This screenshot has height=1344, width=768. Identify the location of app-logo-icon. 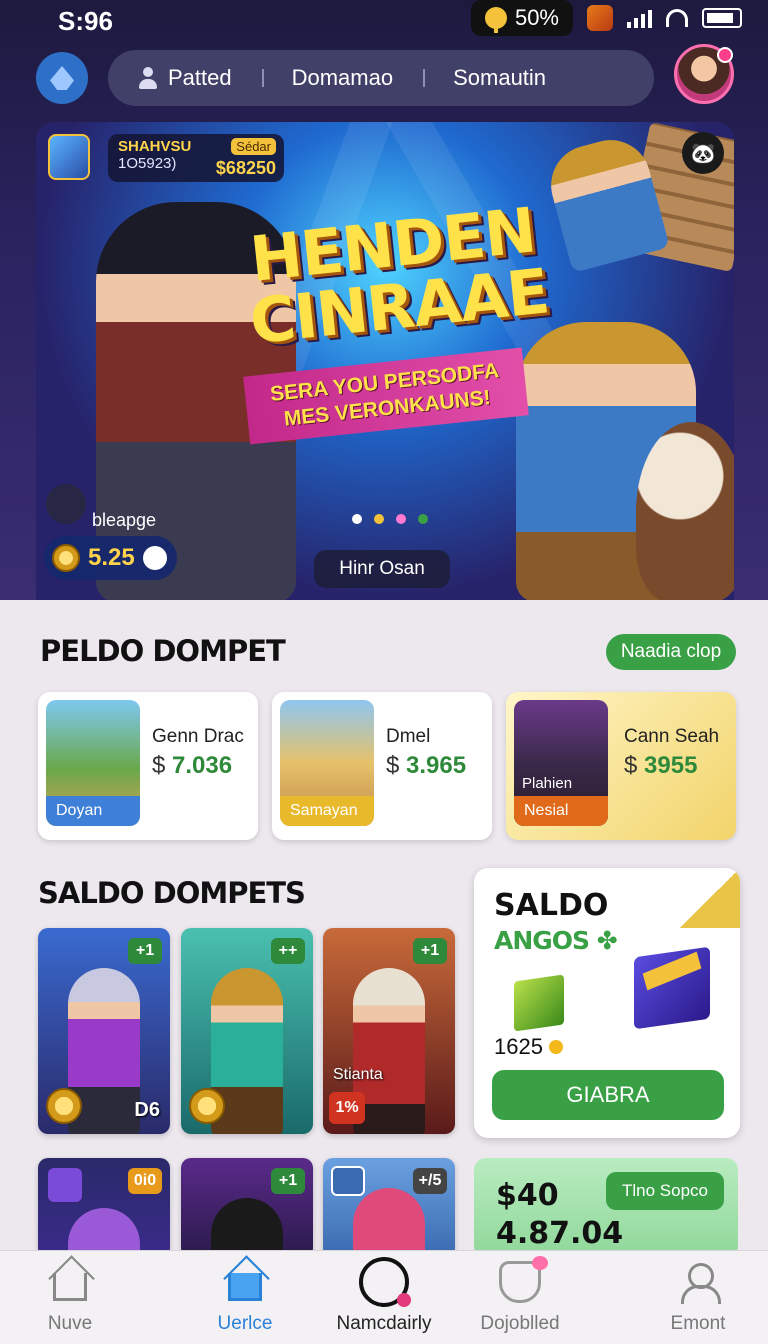
(62, 78).